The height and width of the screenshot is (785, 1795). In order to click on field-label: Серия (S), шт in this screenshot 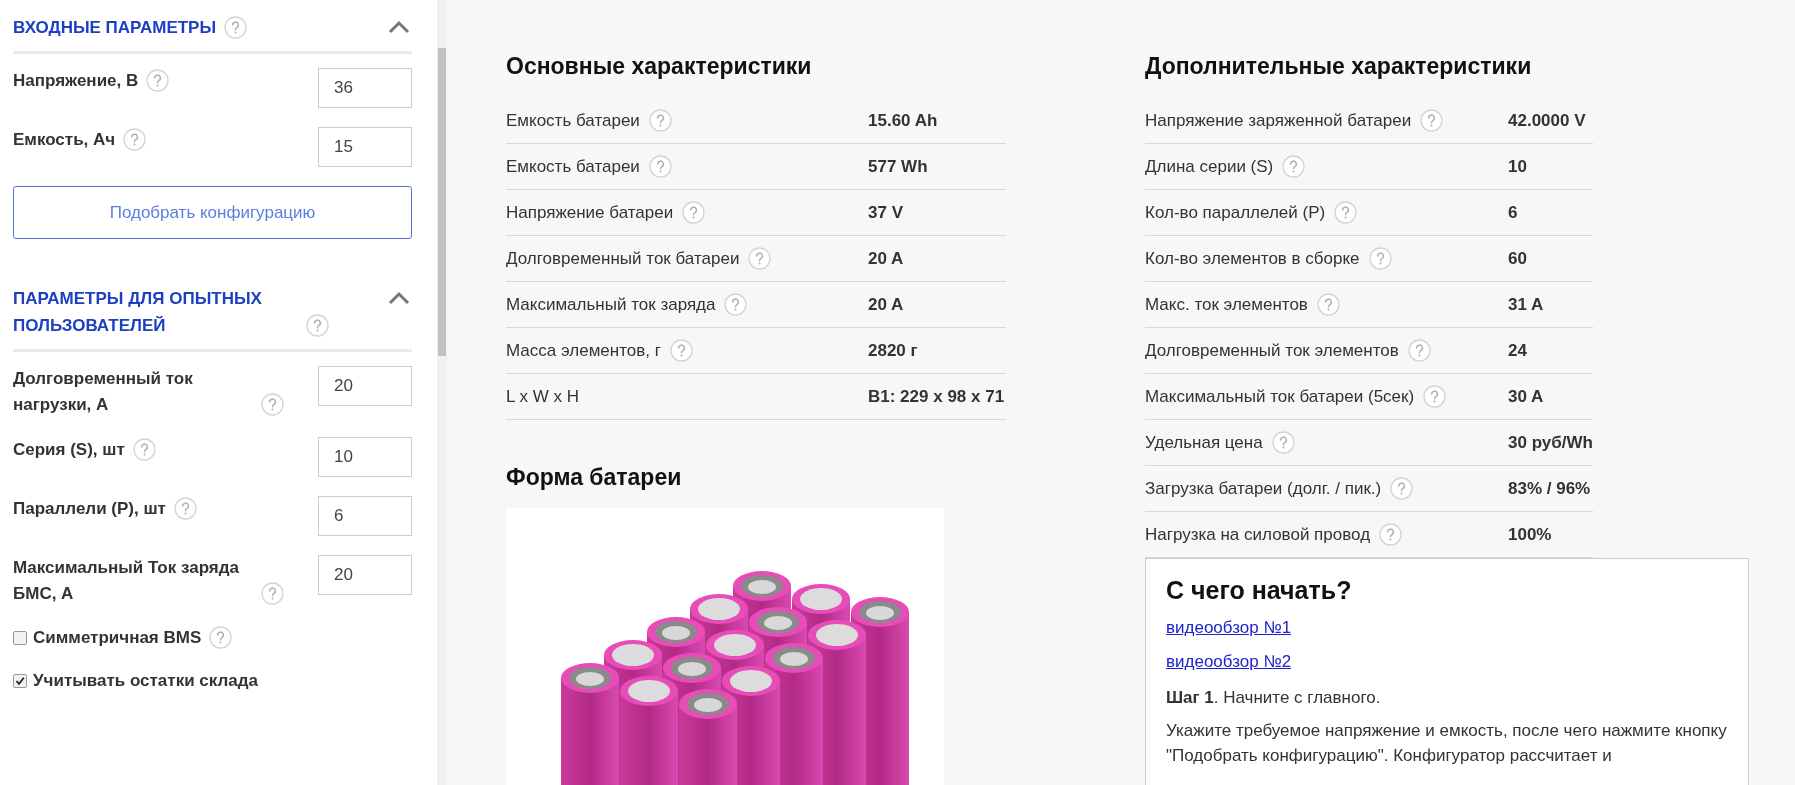, I will do `click(69, 450)`.